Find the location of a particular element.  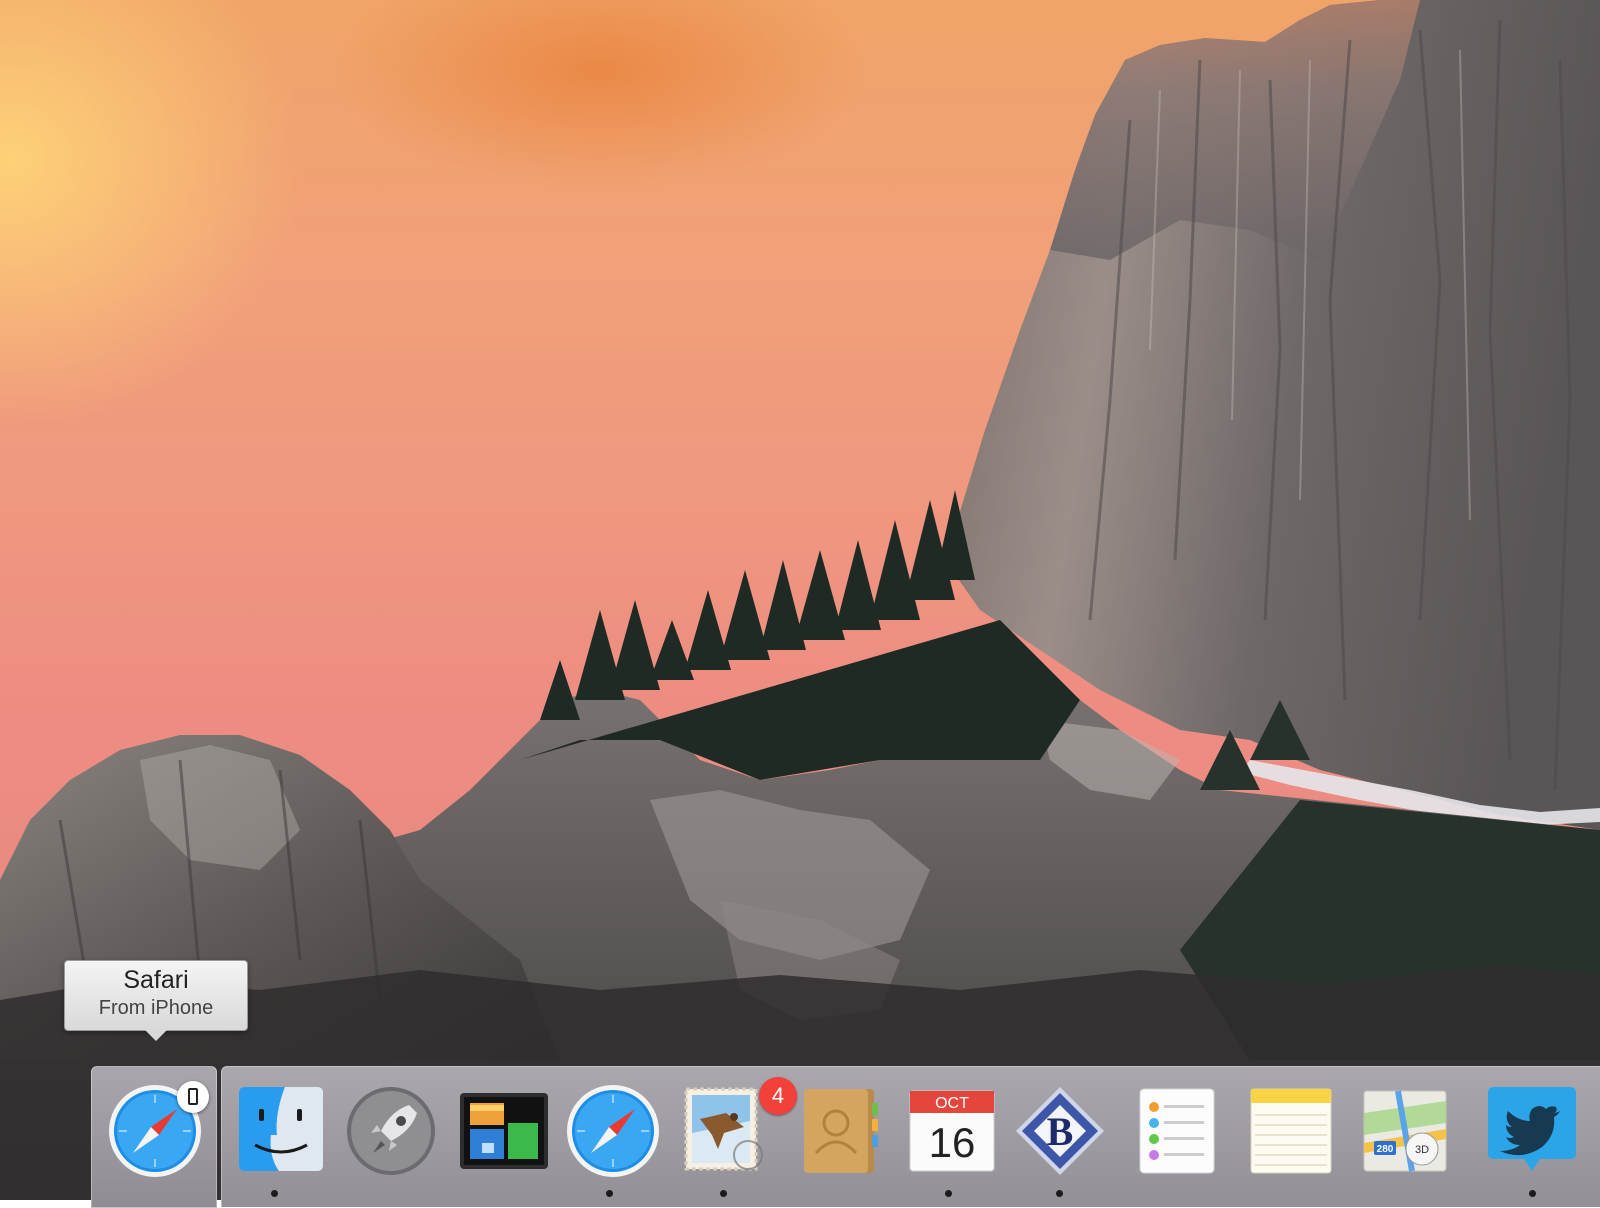

notes-pad-icon is located at coordinates (1291, 1131).